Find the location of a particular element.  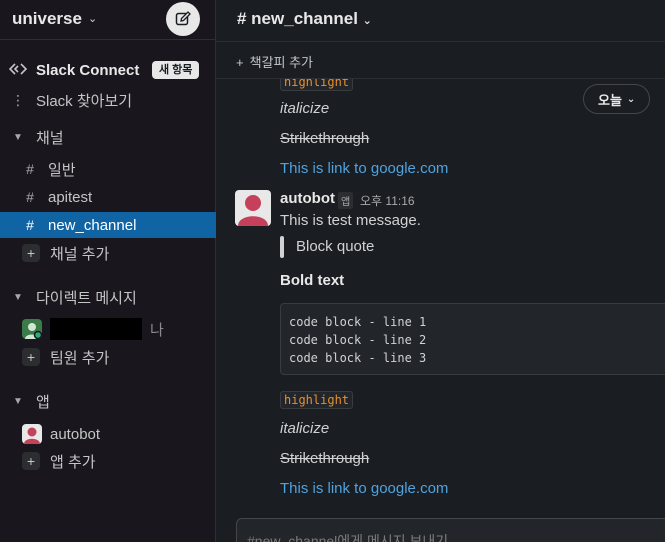

app-tag: 앱 is located at coordinates (346, 200).